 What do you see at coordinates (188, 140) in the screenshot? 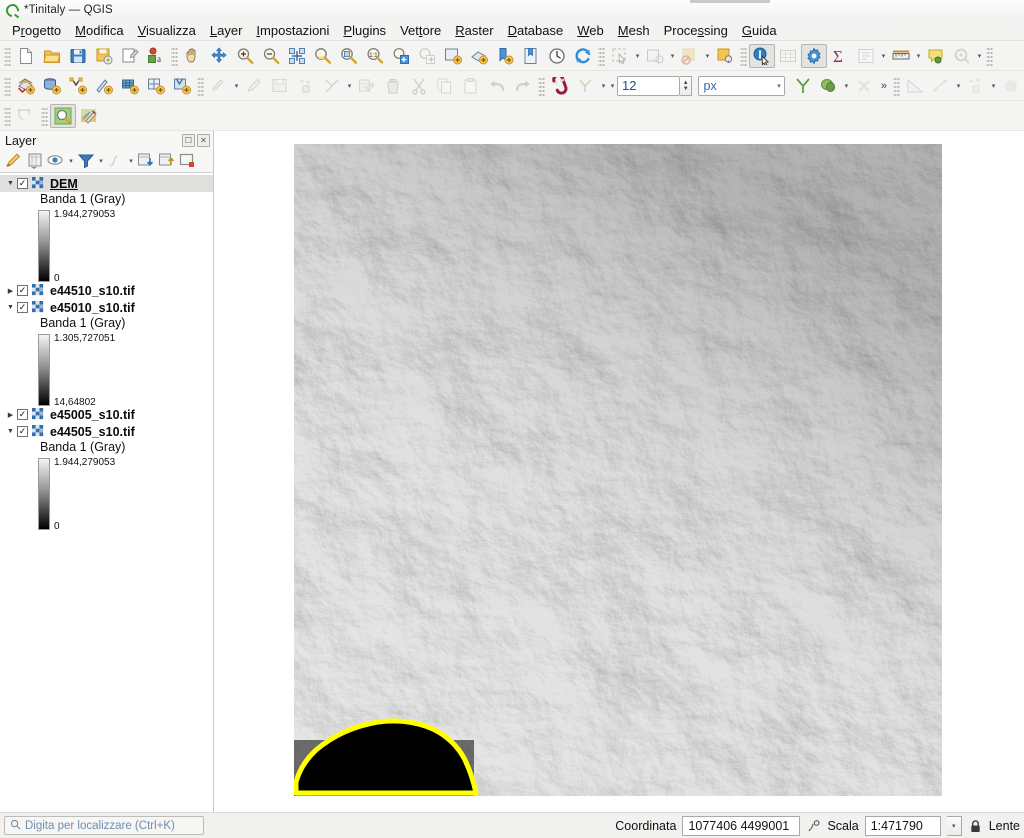
I see `panel-float-icon: ☐` at bounding box center [188, 140].